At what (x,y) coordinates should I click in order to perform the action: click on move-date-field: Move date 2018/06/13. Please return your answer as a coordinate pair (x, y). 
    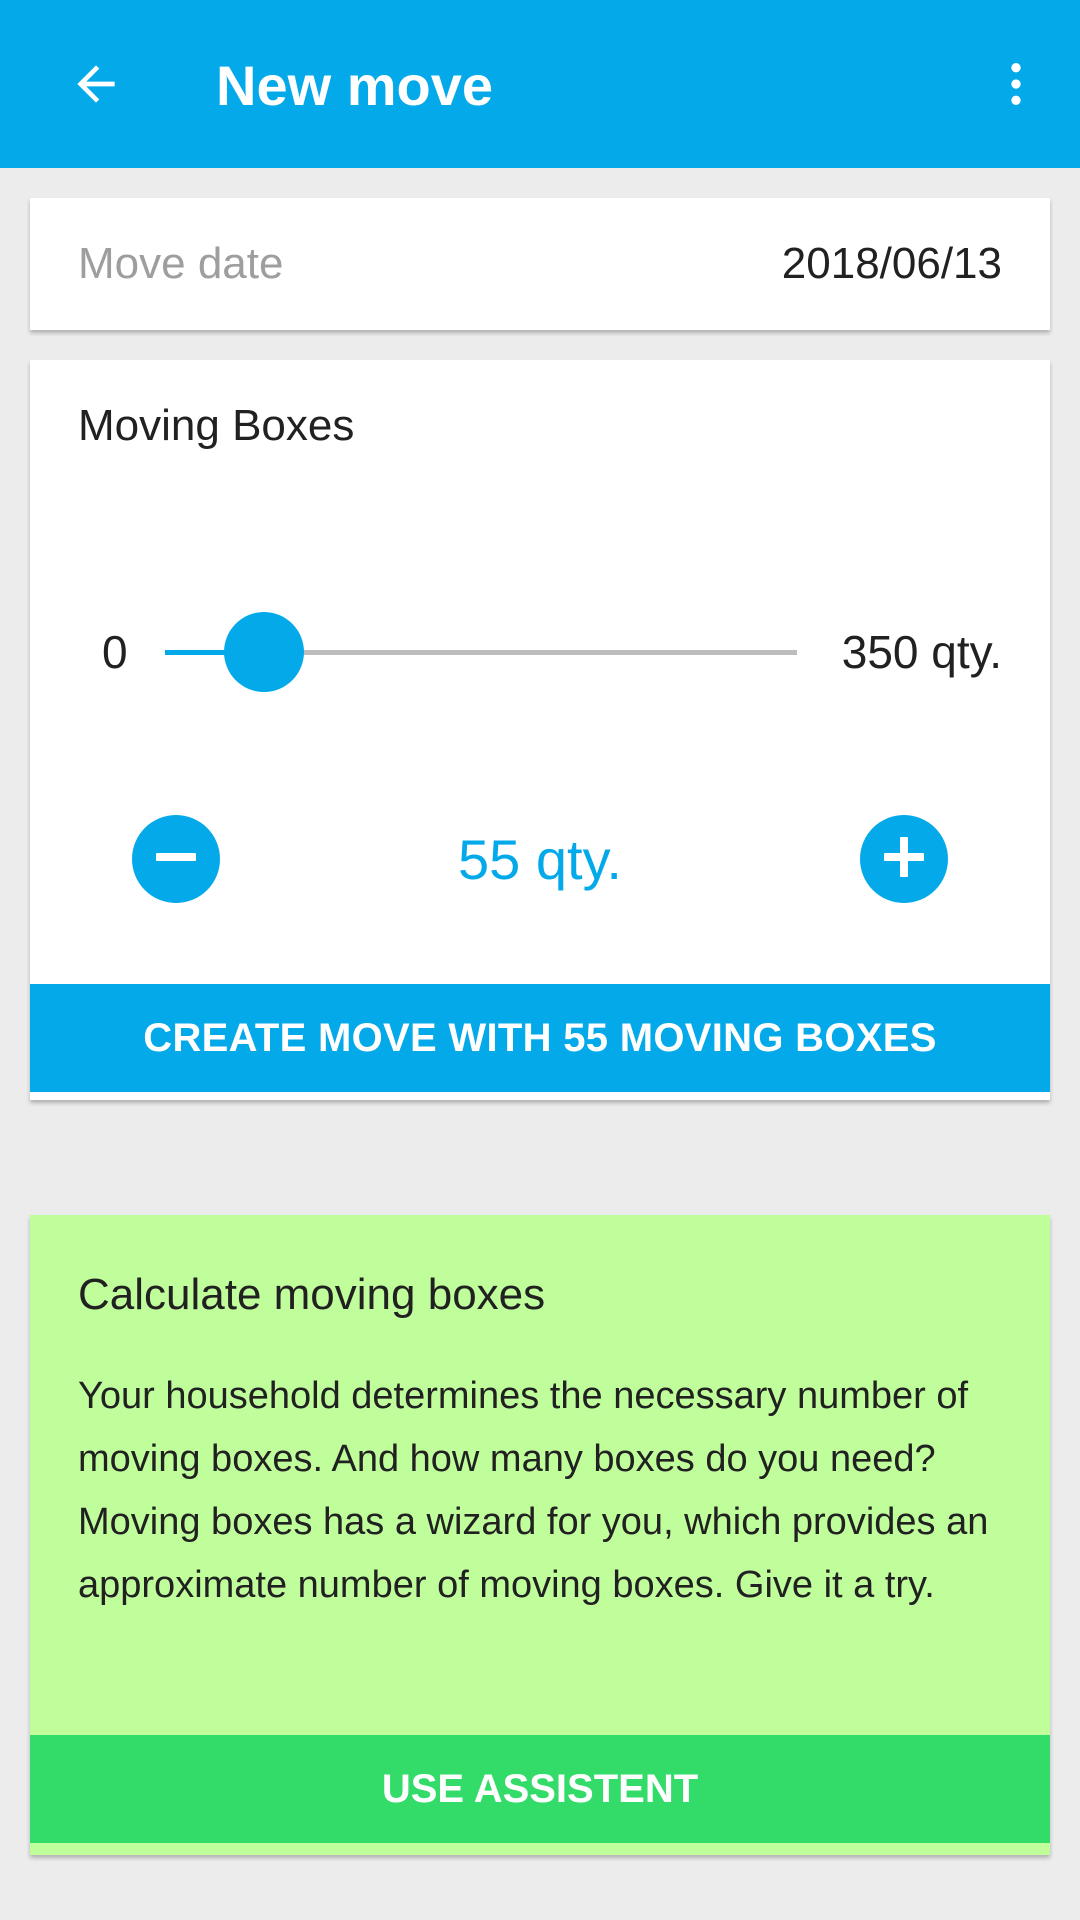
    Looking at the image, I should click on (540, 264).